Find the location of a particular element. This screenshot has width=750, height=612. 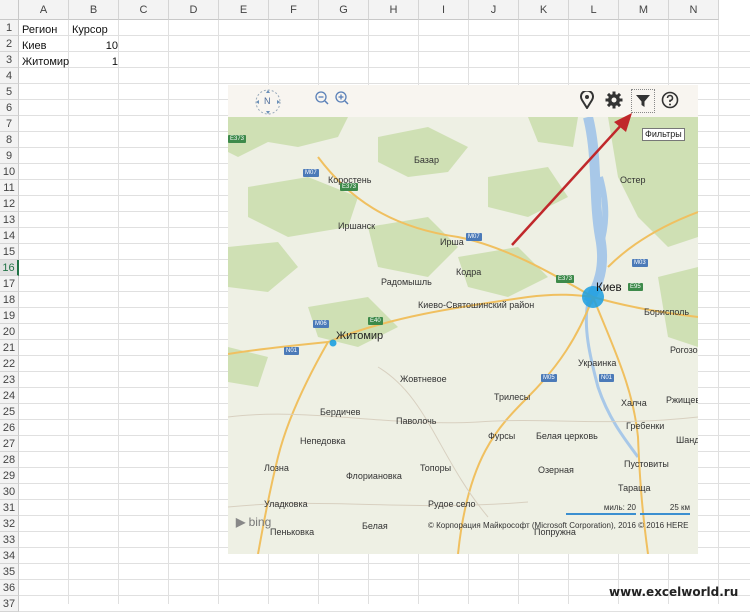

row-header-5: 5 is located at coordinates (9, 92).